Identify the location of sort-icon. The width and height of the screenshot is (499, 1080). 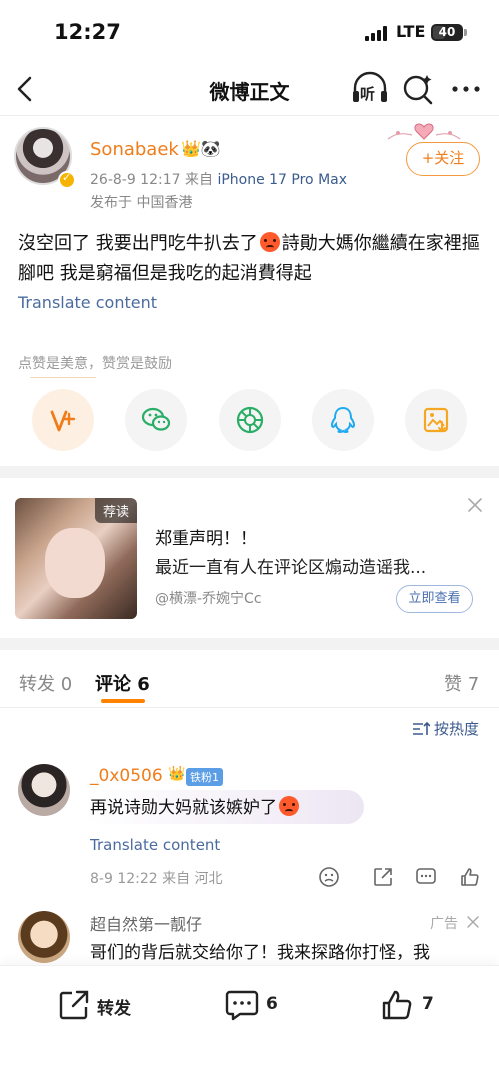
(422, 728).